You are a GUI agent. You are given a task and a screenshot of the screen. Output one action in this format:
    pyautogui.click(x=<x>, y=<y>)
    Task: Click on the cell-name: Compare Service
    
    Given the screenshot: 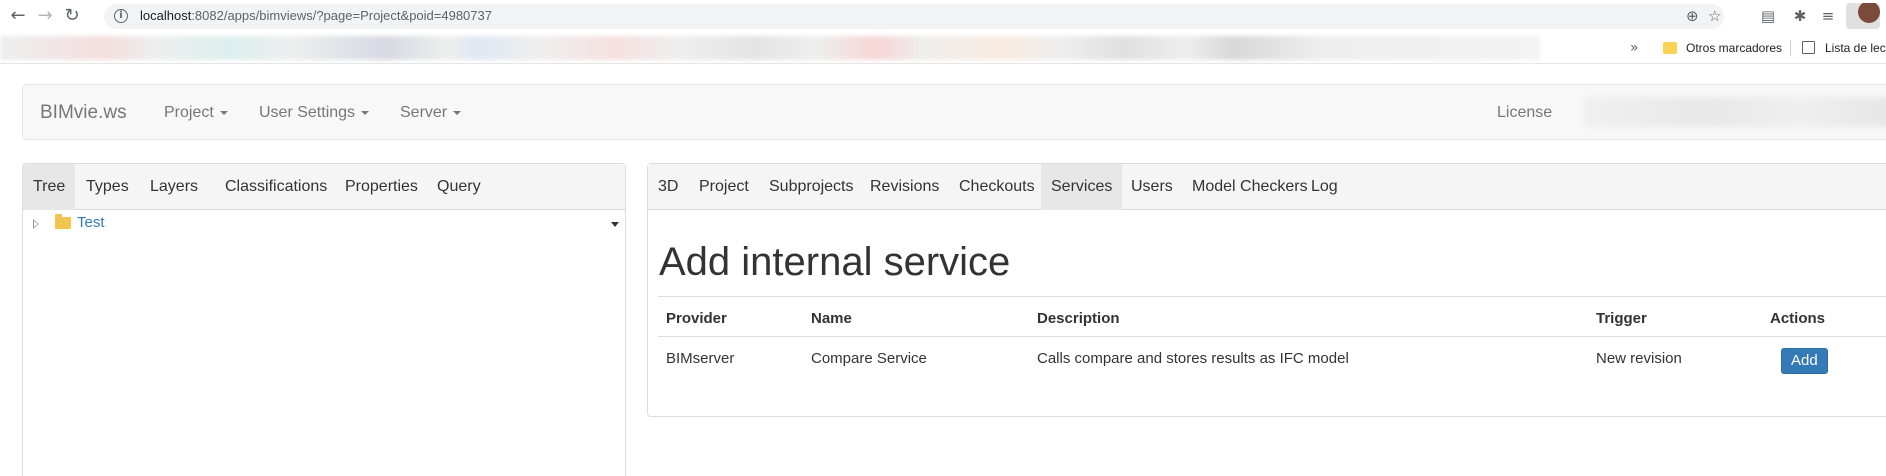 What is the action you would take?
    pyautogui.click(x=869, y=358)
    